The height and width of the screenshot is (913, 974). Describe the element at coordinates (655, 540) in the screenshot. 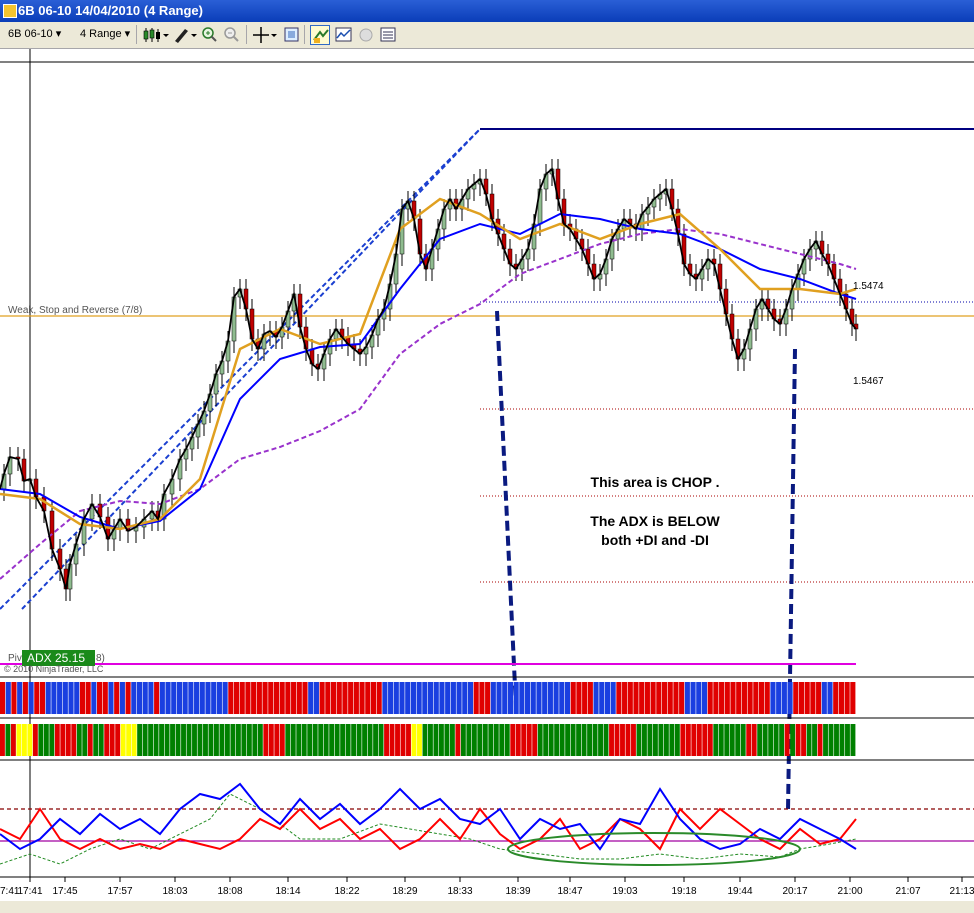

I see `annotation-di: both +DI and -DI` at that location.